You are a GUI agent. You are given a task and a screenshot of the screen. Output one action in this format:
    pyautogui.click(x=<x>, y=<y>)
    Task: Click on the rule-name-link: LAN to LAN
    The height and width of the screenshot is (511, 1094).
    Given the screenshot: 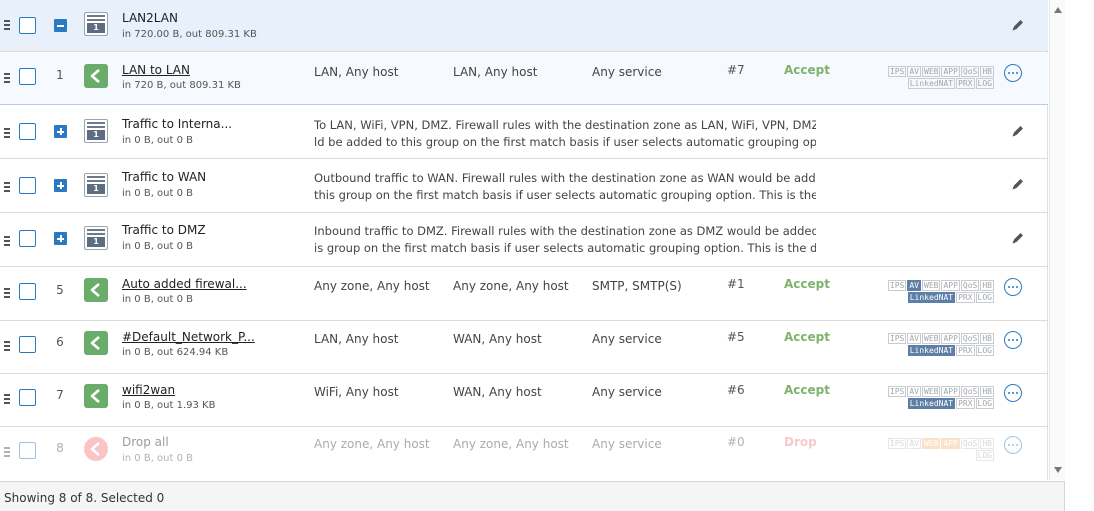 What is the action you would take?
    pyautogui.click(x=156, y=70)
    